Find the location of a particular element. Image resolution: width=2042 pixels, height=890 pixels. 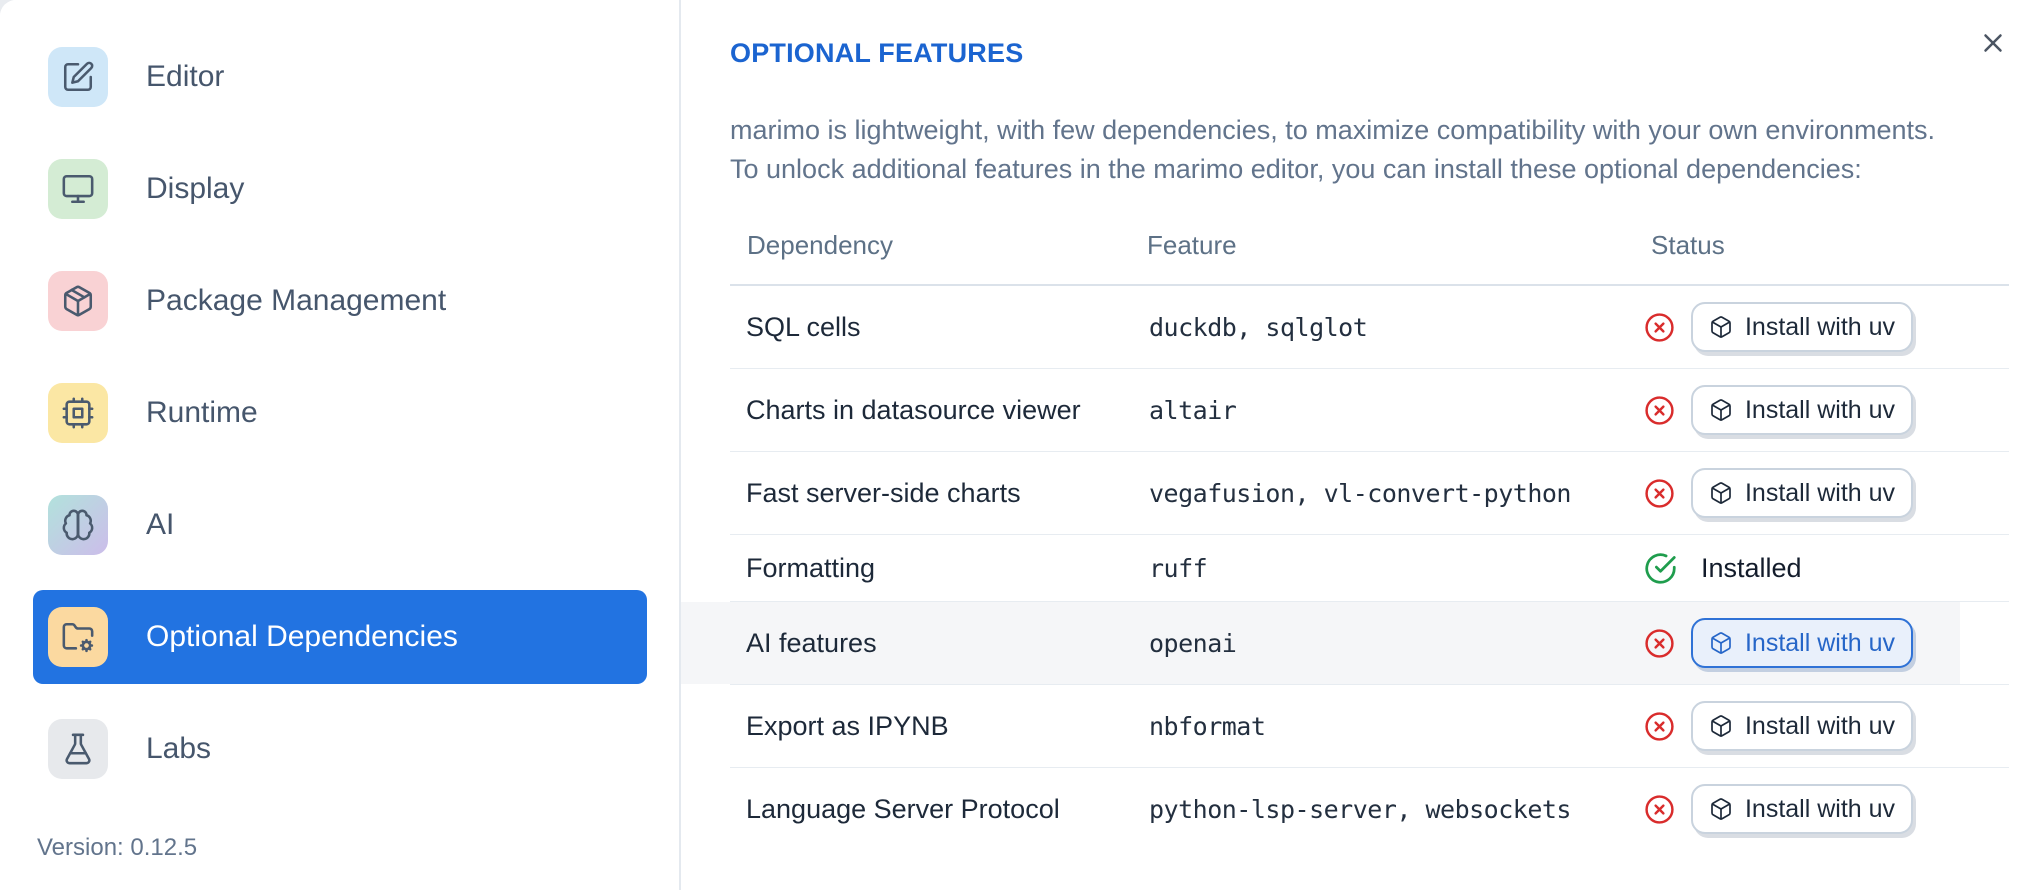

edit-icon is located at coordinates (78, 77).